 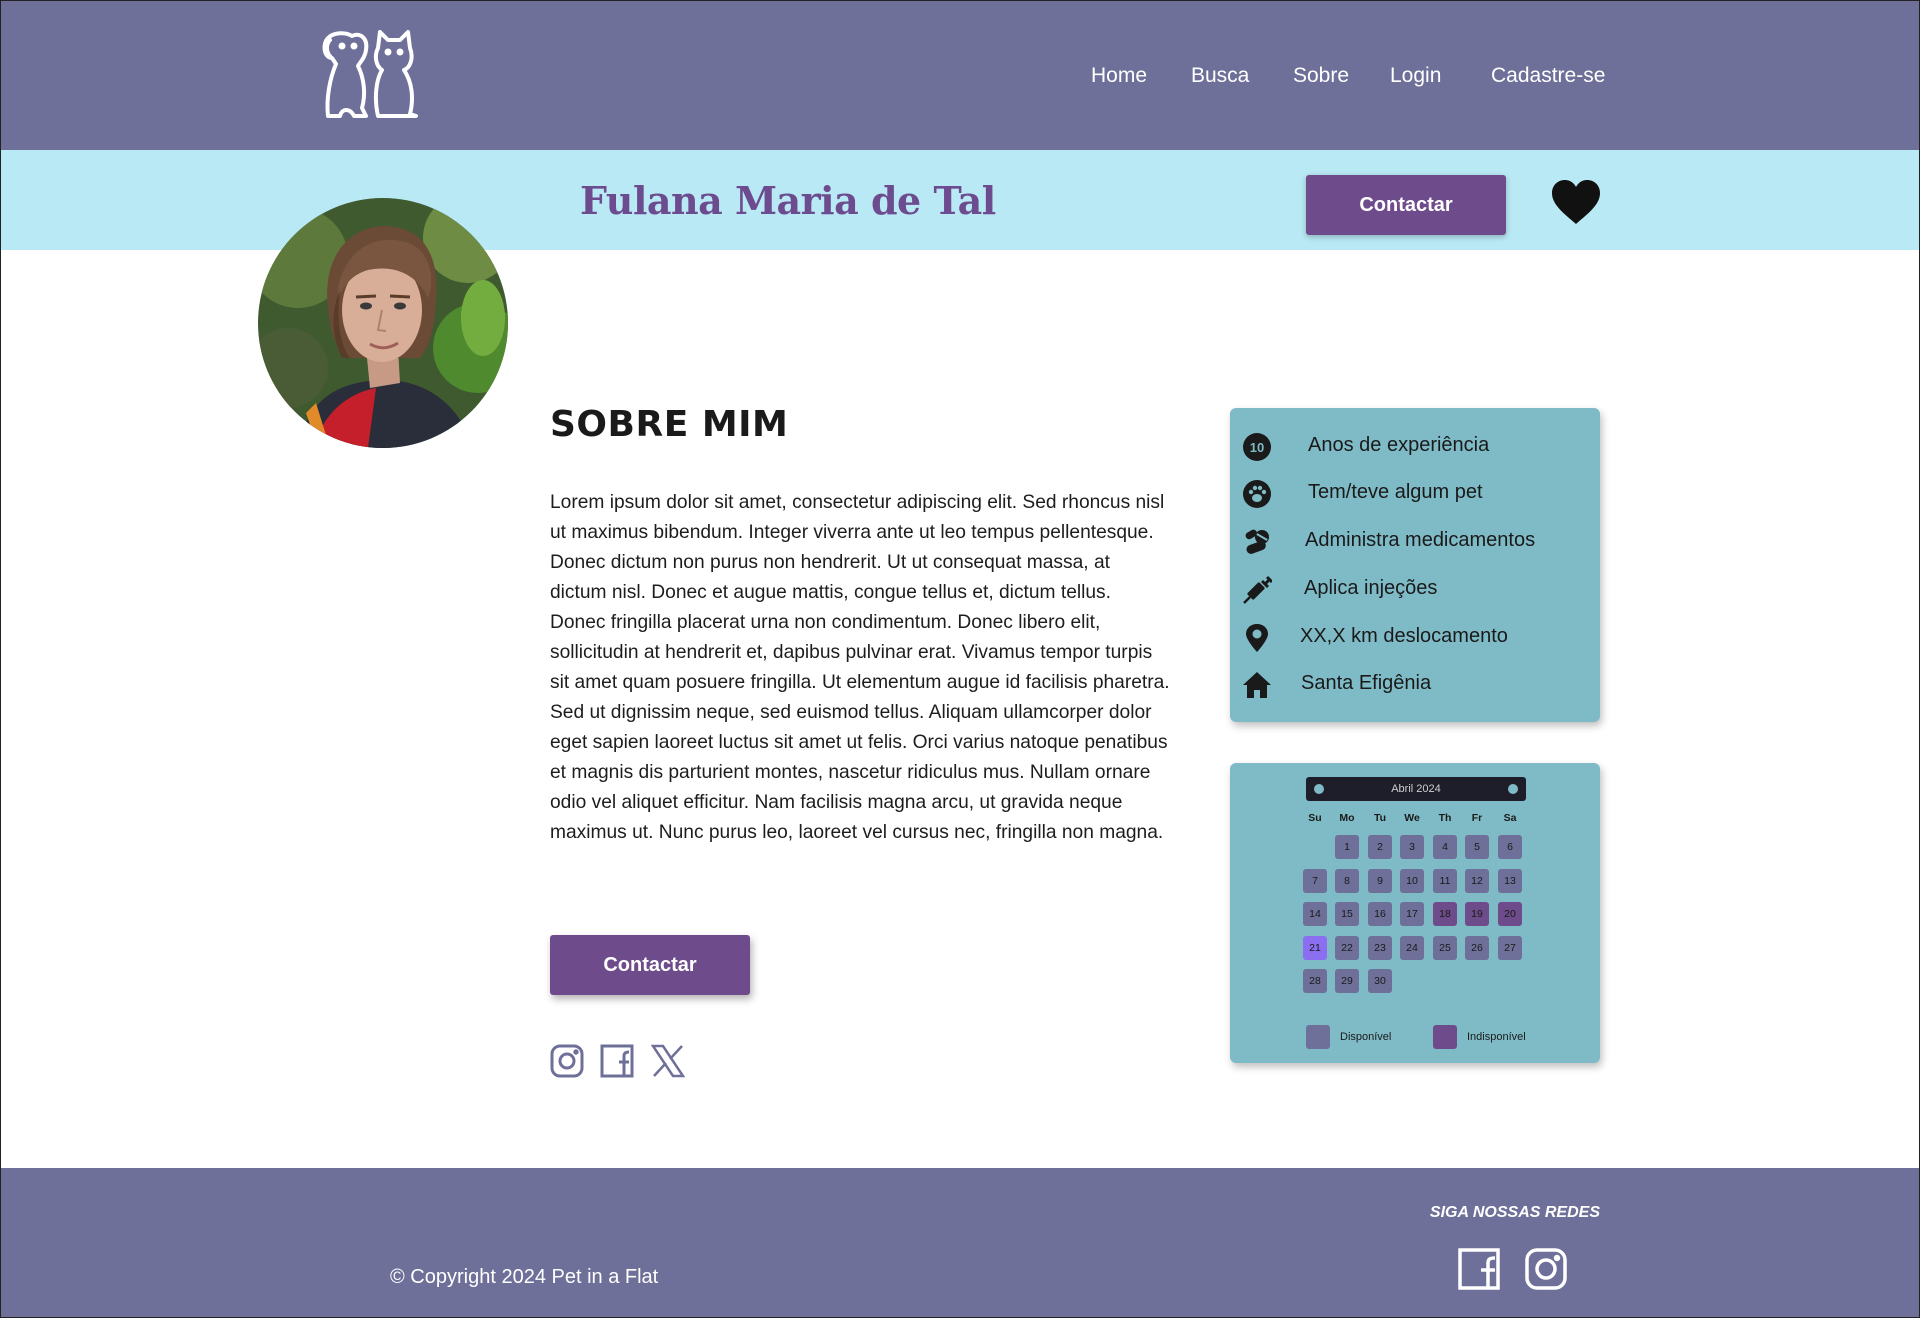 I want to click on nav-login: Login, so click(x=1415, y=76).